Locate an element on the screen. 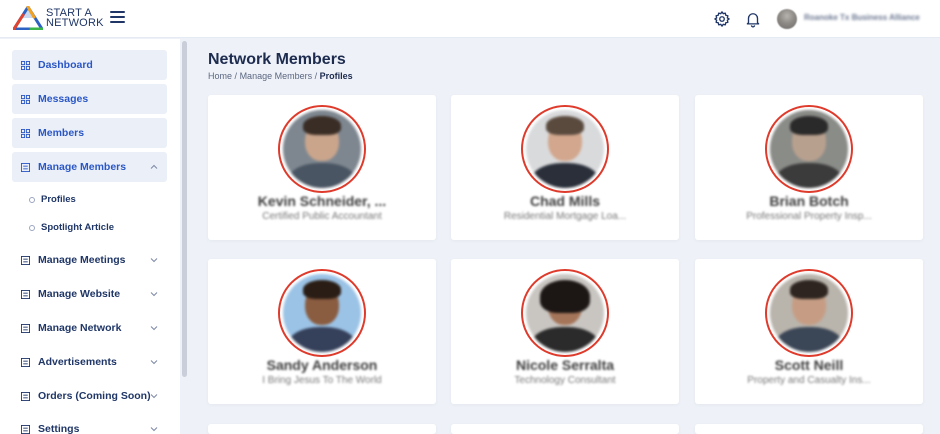 The image size is (940, 434). bell-icon is located at coordinates (753, 19).